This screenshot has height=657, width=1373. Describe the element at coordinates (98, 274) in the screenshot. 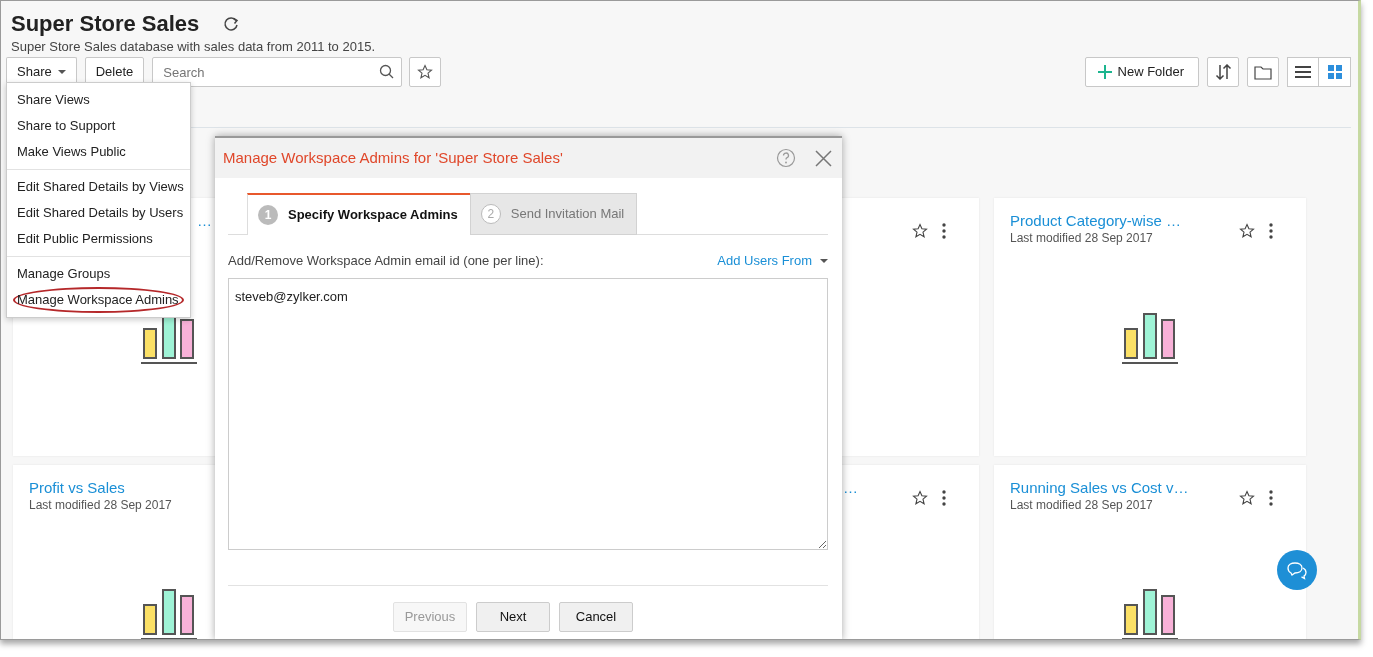

I see `menu-item: Manage Groups` at that location.